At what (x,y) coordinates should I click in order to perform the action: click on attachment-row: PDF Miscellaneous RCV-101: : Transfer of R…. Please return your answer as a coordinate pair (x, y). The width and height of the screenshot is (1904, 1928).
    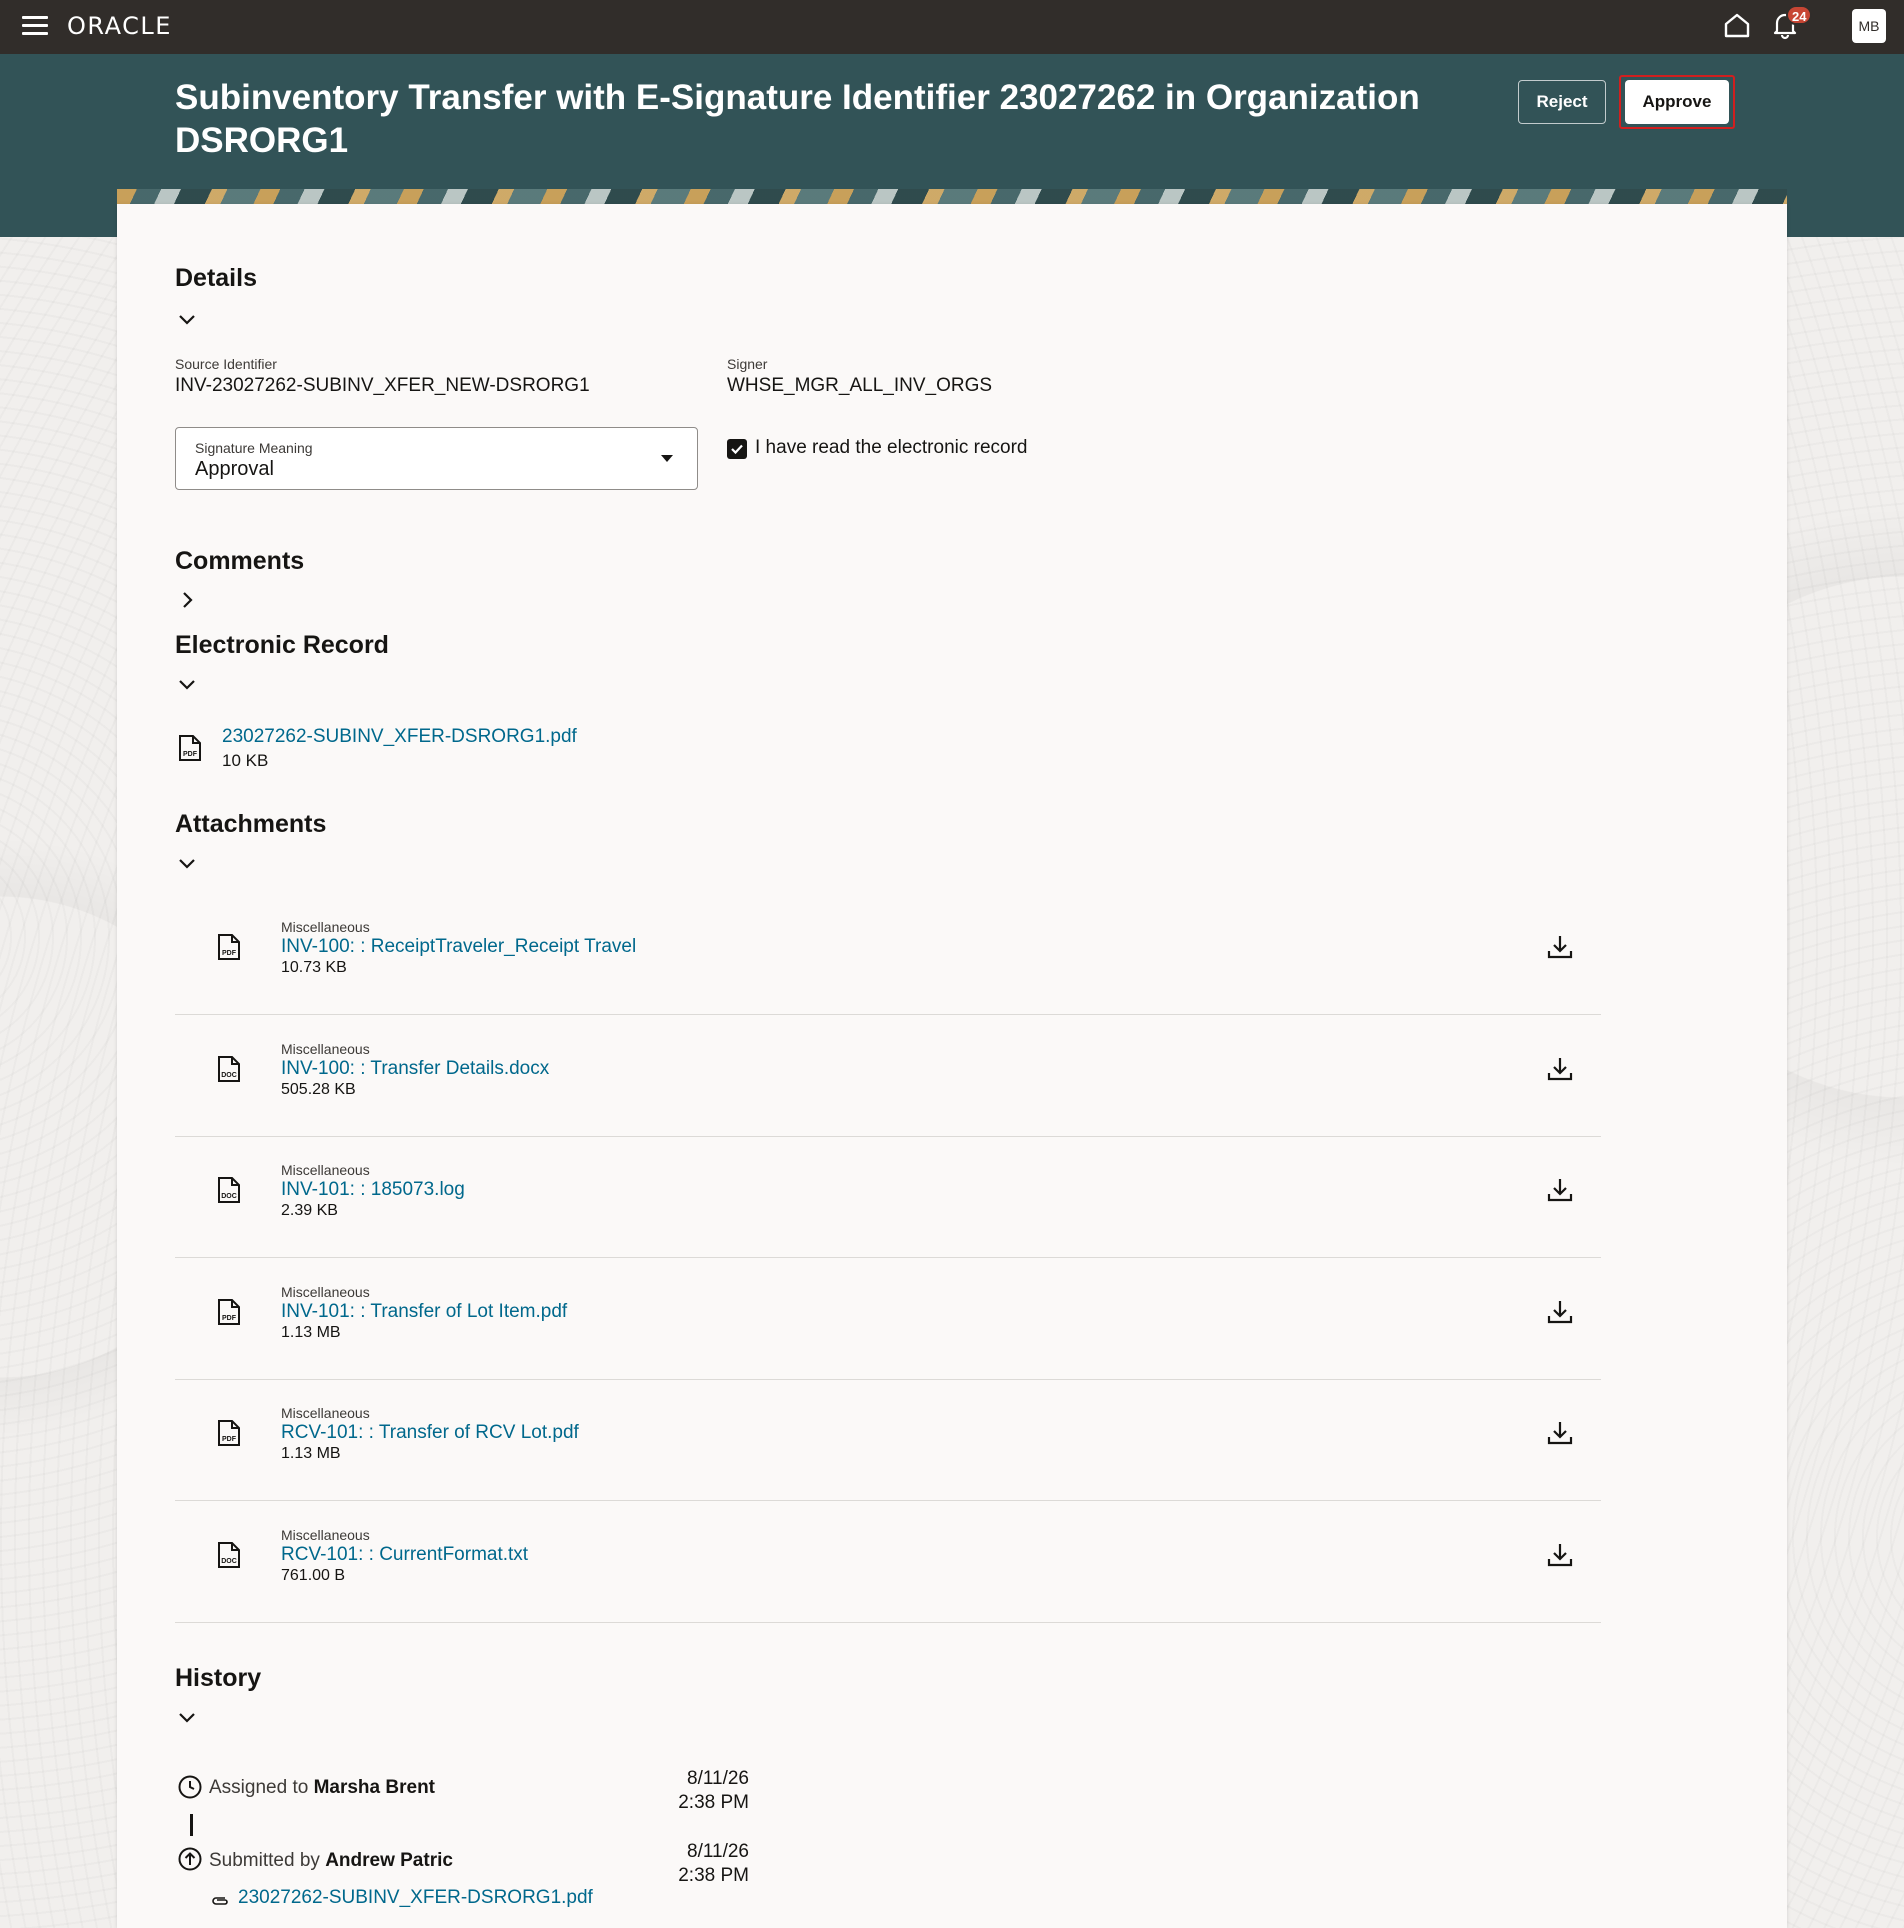
    Looking at the image, I should click on (888, 1440).